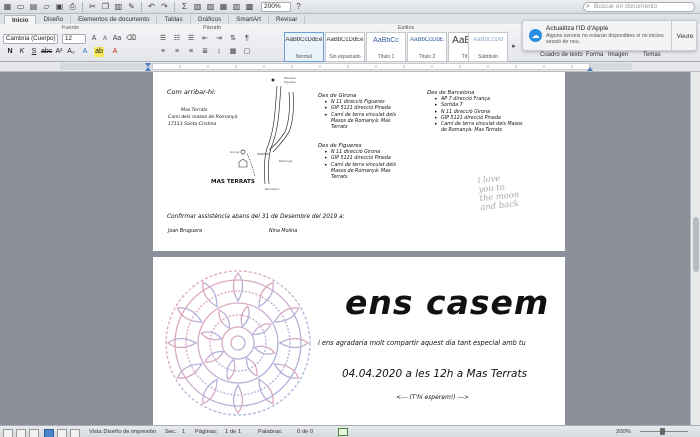 The image size is (700, 437). What do you see at coordinates (94, 39) in the screenshot?
I see `grow-font-icon: A` at bounding box center [94, 39].